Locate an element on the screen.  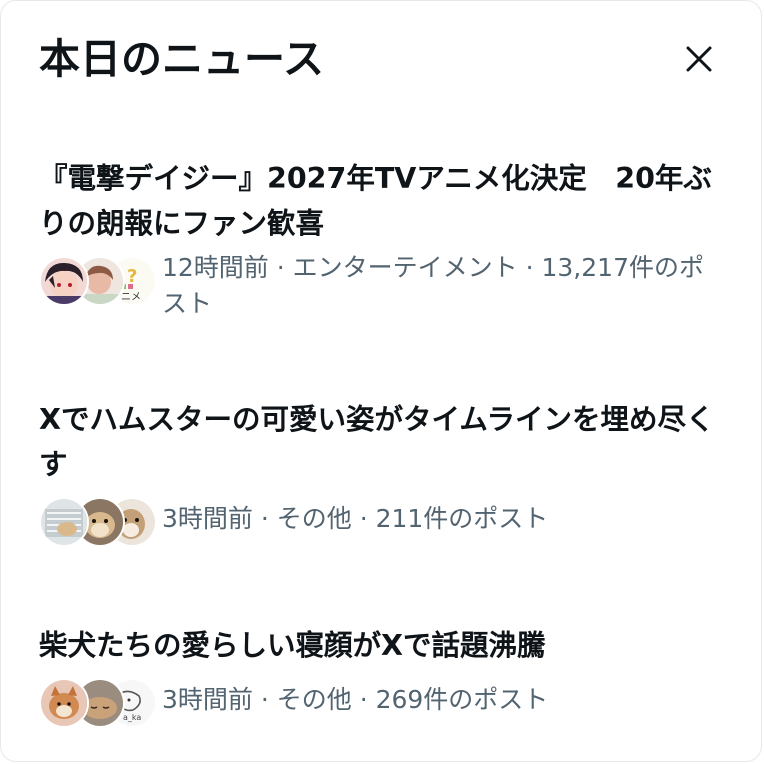
shiba-dog-avatar is located at coordinates (64, 703).